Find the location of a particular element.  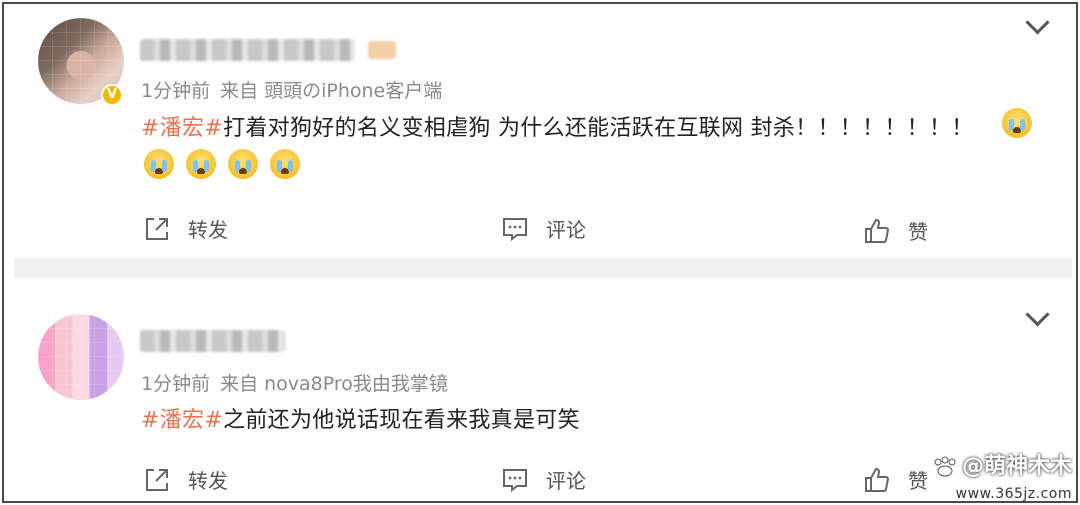

post-content: #潘宏#之前还为他说话现在看来我真是可笑 is located at coordinates (360, 418).